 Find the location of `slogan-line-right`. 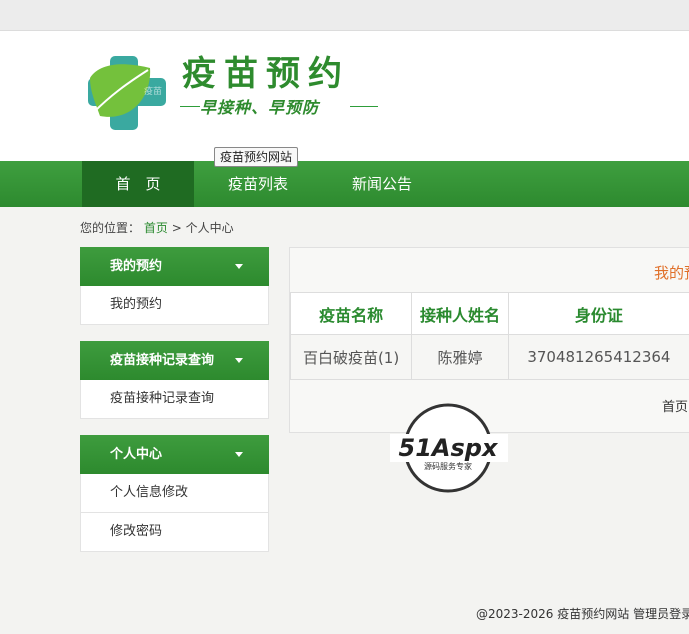

slogan-line-right is located at coordinates (364, 106).